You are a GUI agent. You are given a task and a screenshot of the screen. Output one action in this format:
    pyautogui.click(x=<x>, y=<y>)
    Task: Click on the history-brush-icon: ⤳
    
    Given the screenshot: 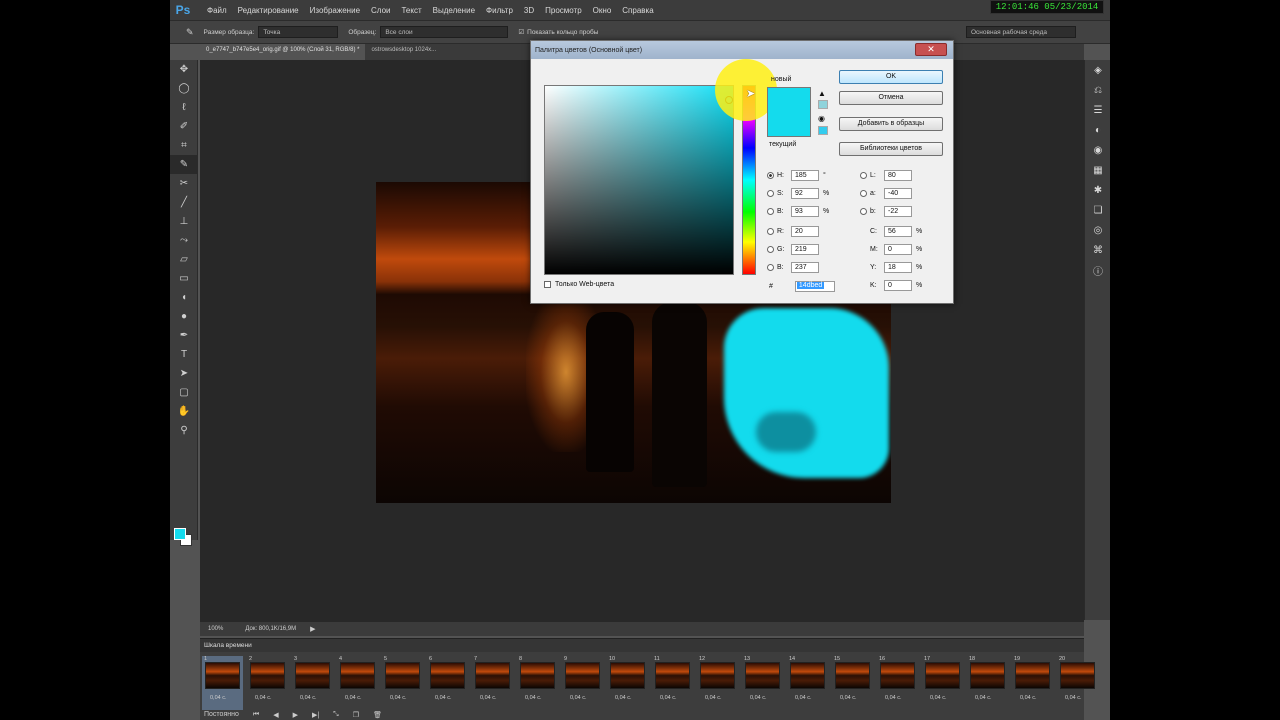 What is the action you would take?
    pyautogui.click(x=184, y=240)
    